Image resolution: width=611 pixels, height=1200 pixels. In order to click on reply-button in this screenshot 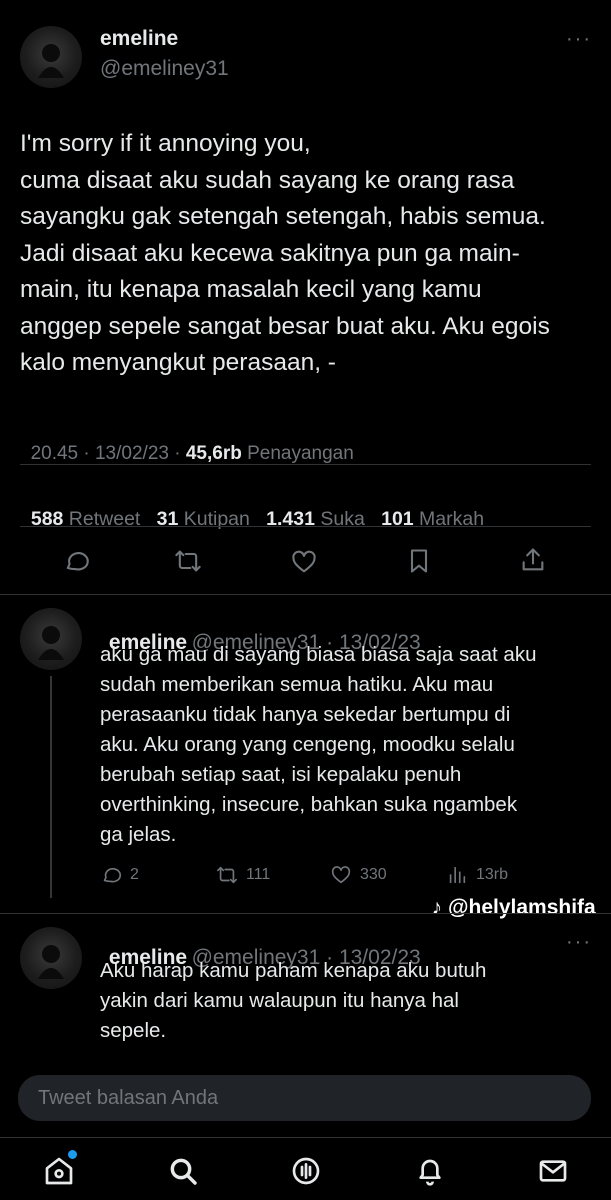, I will do `click(76, 563)`.